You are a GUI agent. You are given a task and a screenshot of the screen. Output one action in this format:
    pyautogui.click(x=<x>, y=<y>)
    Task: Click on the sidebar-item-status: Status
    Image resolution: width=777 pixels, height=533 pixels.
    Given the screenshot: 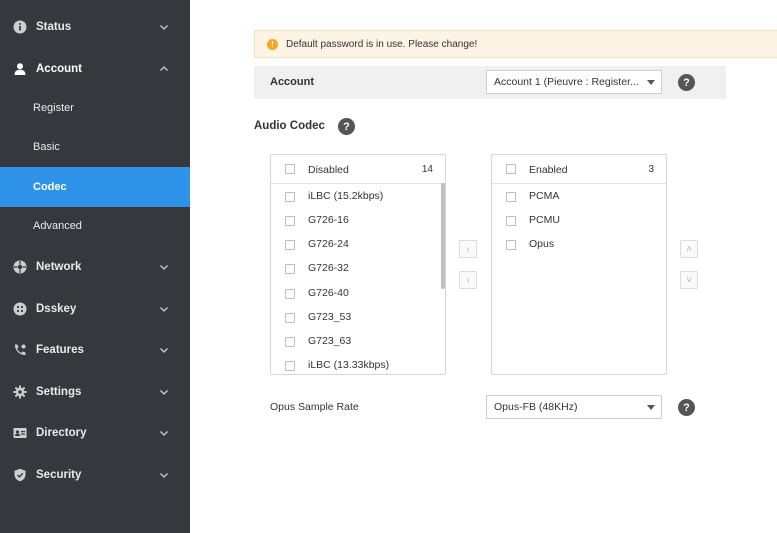 What is the action you would take?
    pyautogui.click(x=95, y=27)
    